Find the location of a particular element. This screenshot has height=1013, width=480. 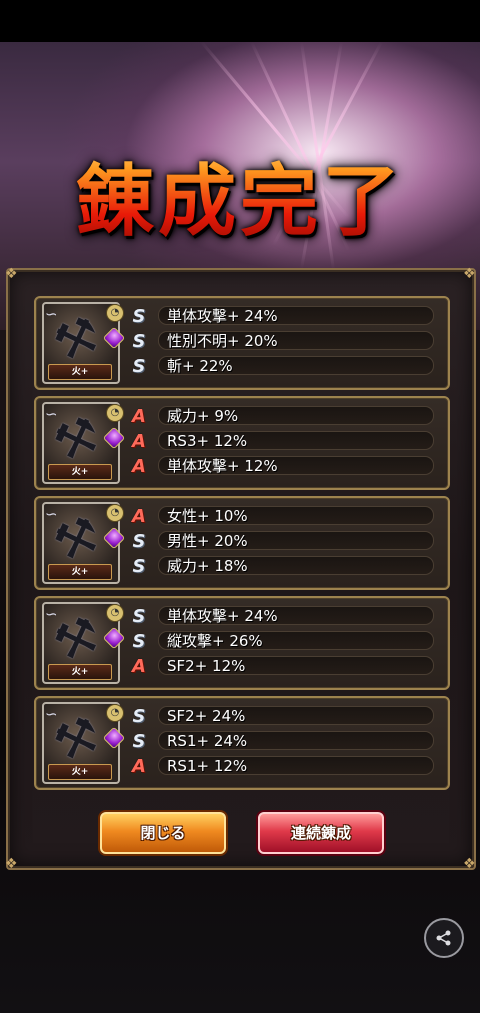

stat-text: 威力+ 18% is located at coordinates (296, 565).